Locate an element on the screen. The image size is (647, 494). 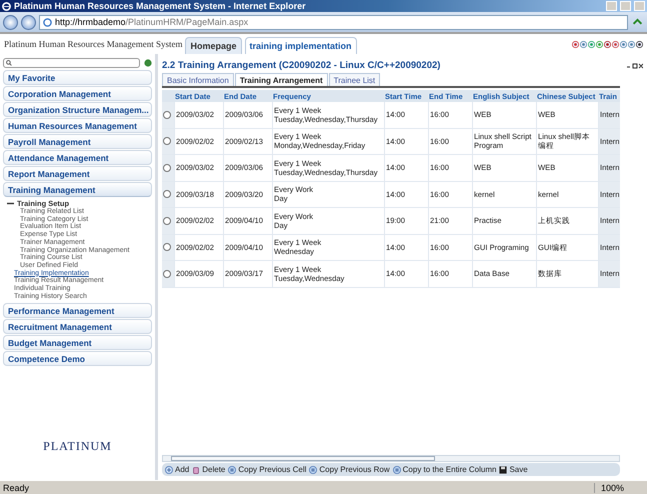
app-tab: training implementation is located at coordinates (300, 45).